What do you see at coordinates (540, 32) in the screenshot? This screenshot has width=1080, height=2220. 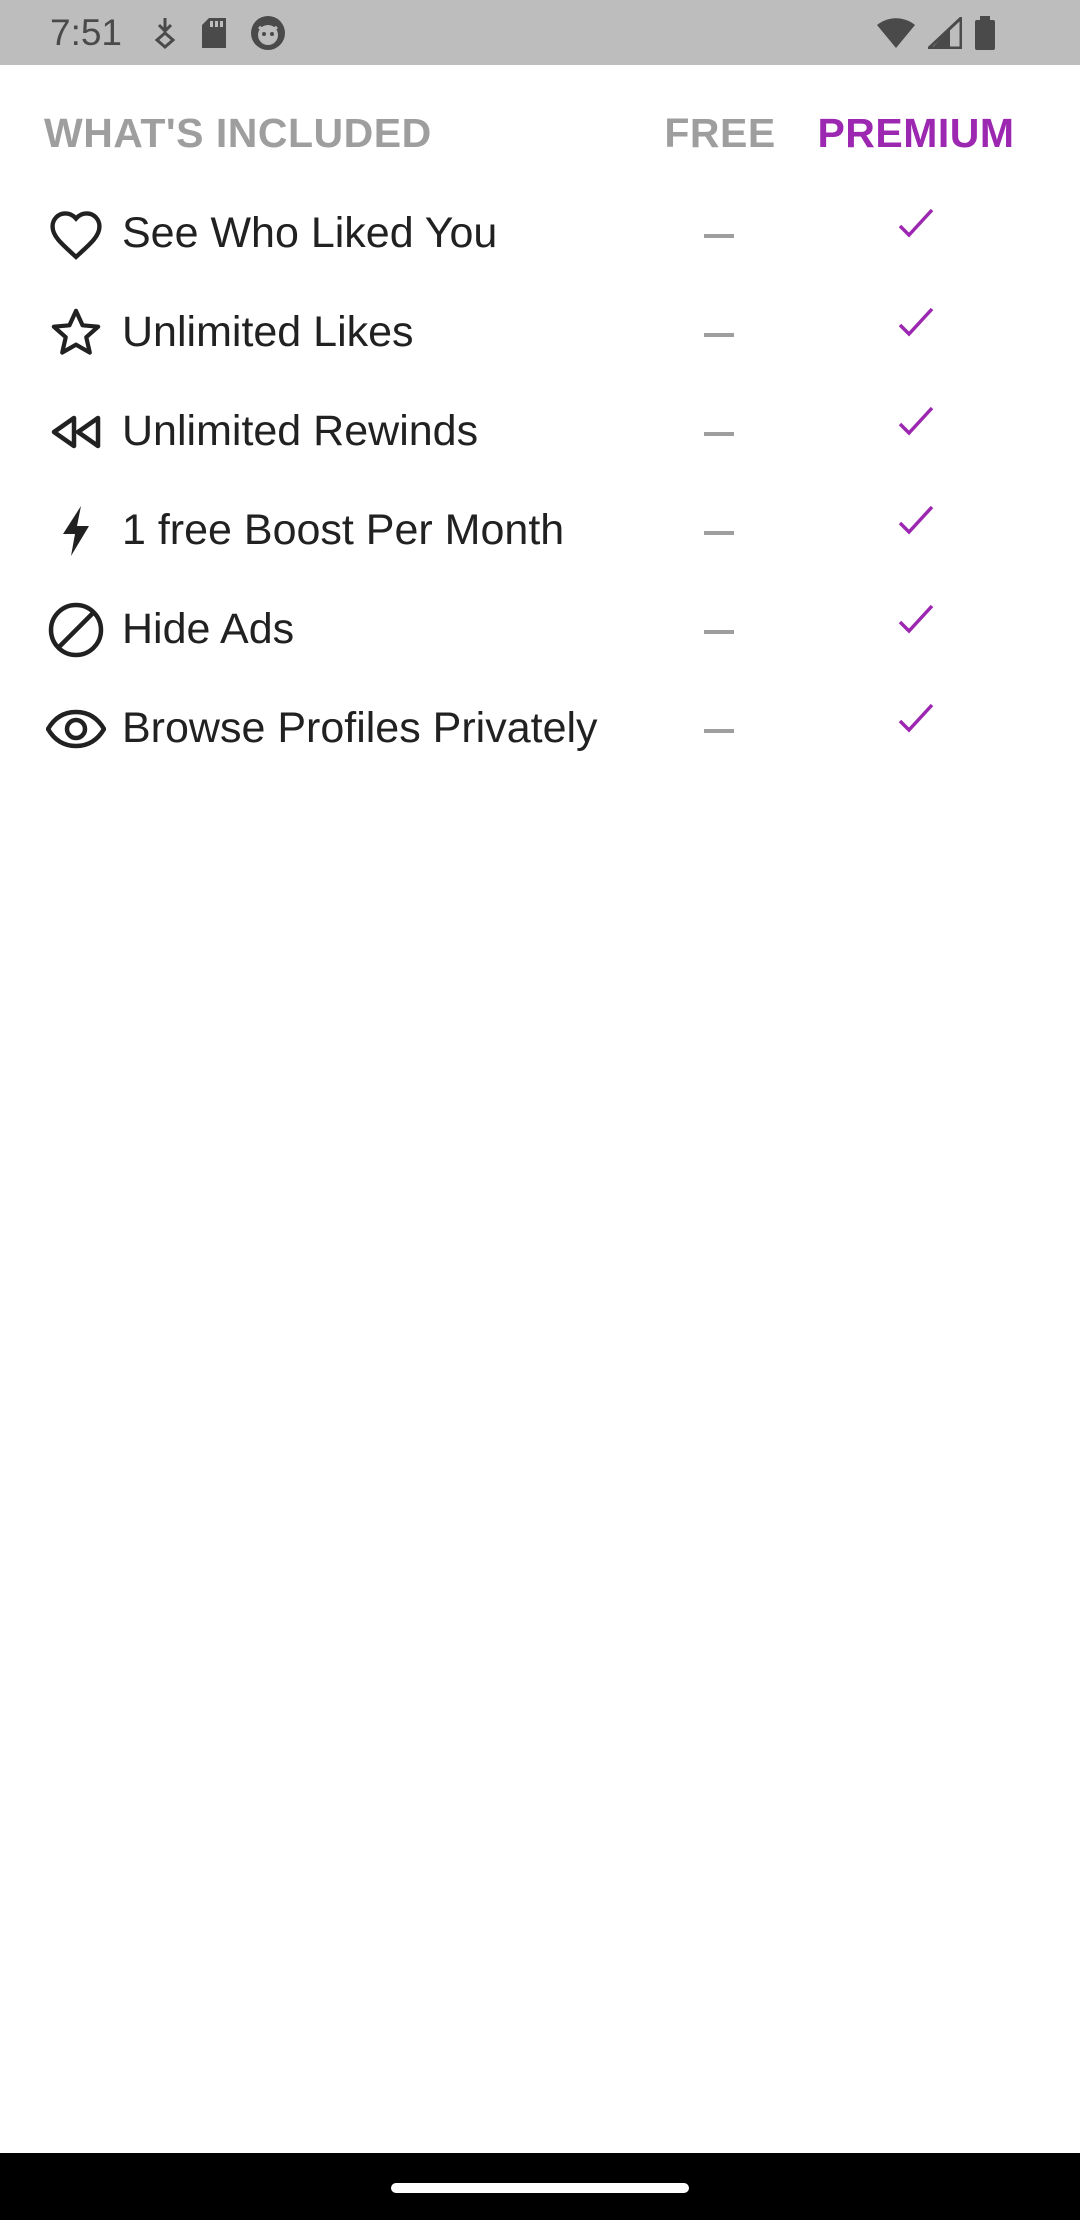 I see `status-bar: 7:51` at bounding box center [540, 32].